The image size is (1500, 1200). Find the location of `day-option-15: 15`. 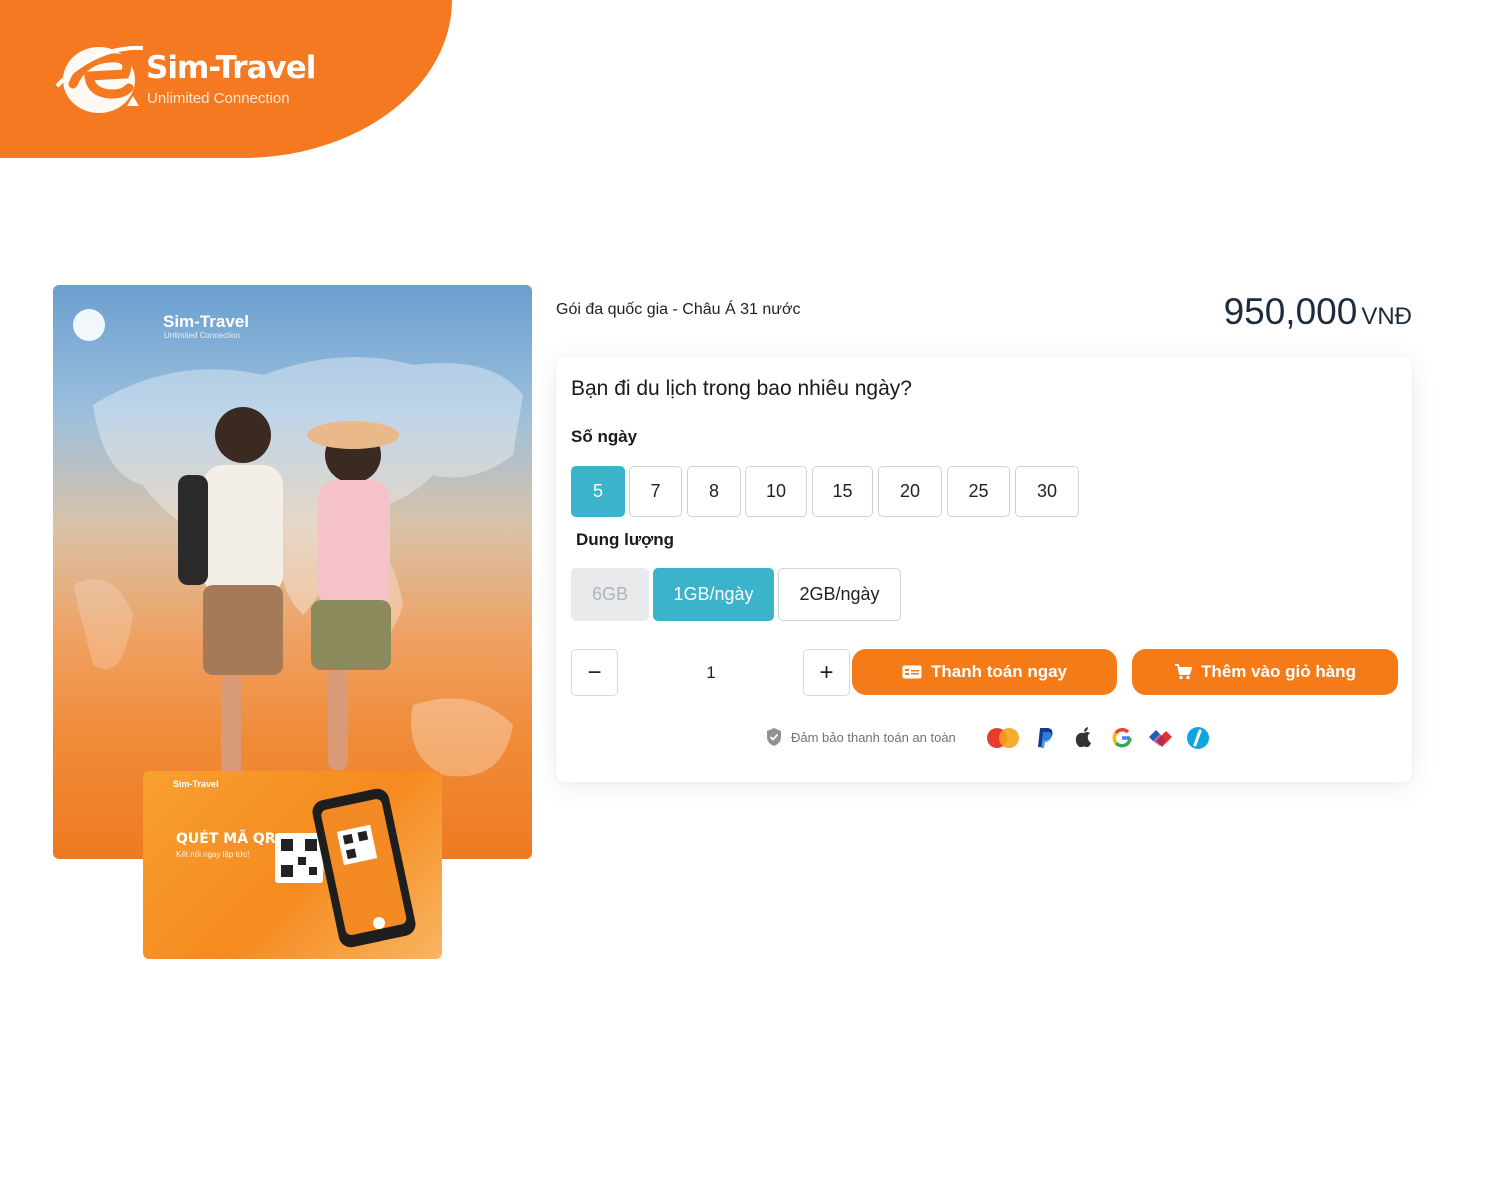

day-option-15: 15 is located at coordinates (842, 491).